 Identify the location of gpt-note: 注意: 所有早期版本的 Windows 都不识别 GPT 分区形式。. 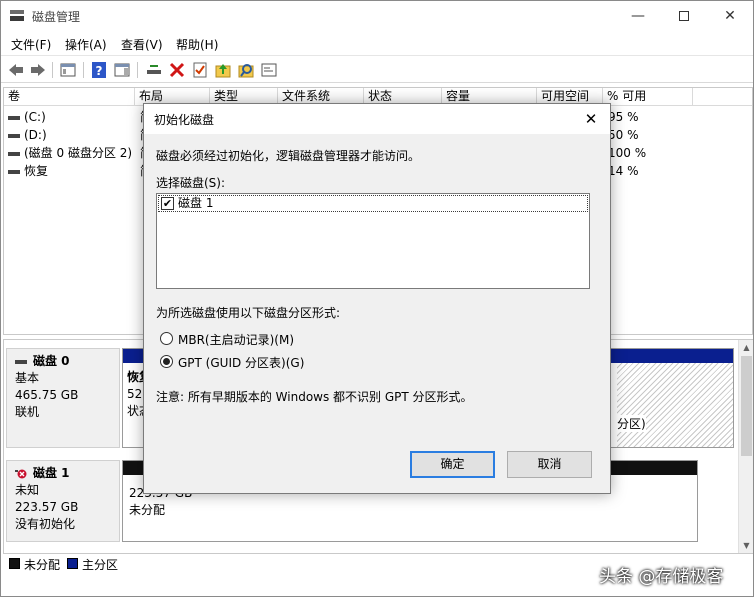
(314, 397).